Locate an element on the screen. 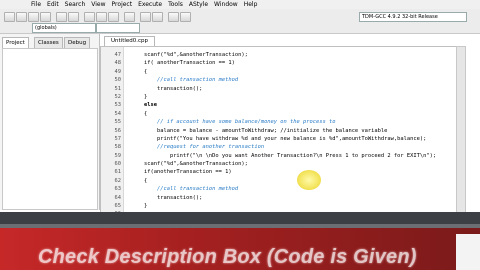  menu-item-edit: Edit is located at coordinates (53, 4).